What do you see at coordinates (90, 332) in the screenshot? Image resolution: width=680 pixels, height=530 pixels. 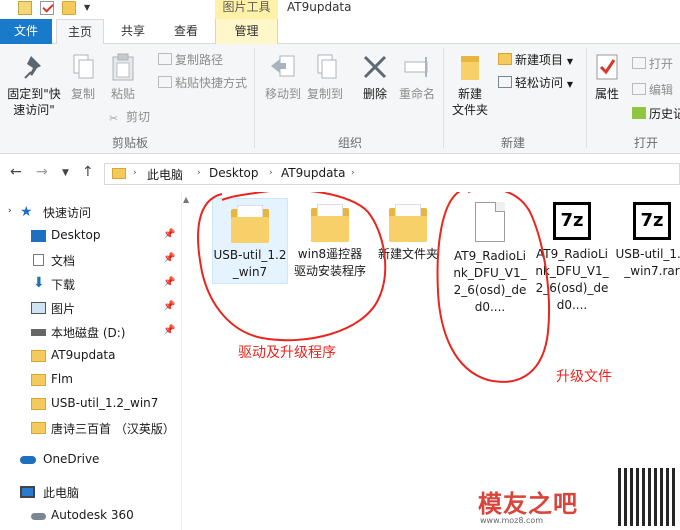 I see `nav-item-local-disk-d: 本地磁盘 (D:) 📌` at bounding box center [90, 332].